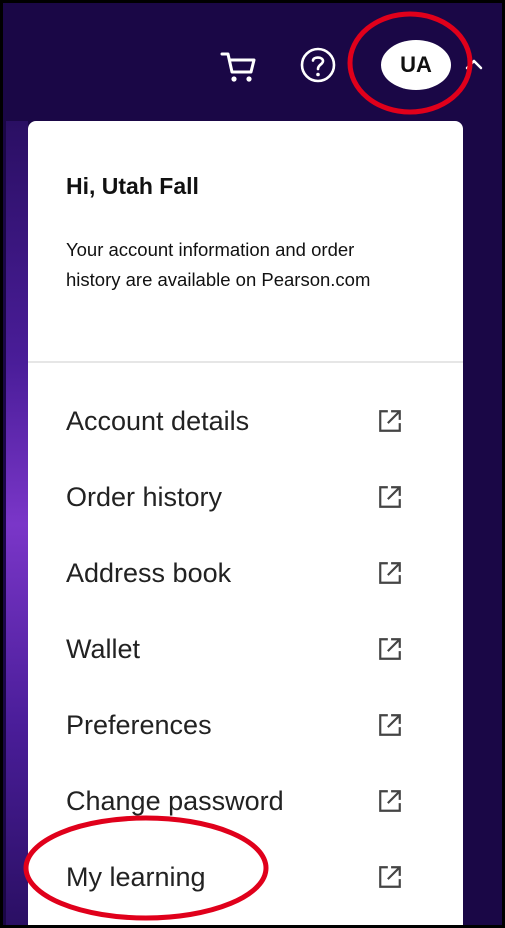 Image resolution: width=505 pixels, height=928 pixels. I want to click on menu-item-my-learning: My learning, so click(245, 877).